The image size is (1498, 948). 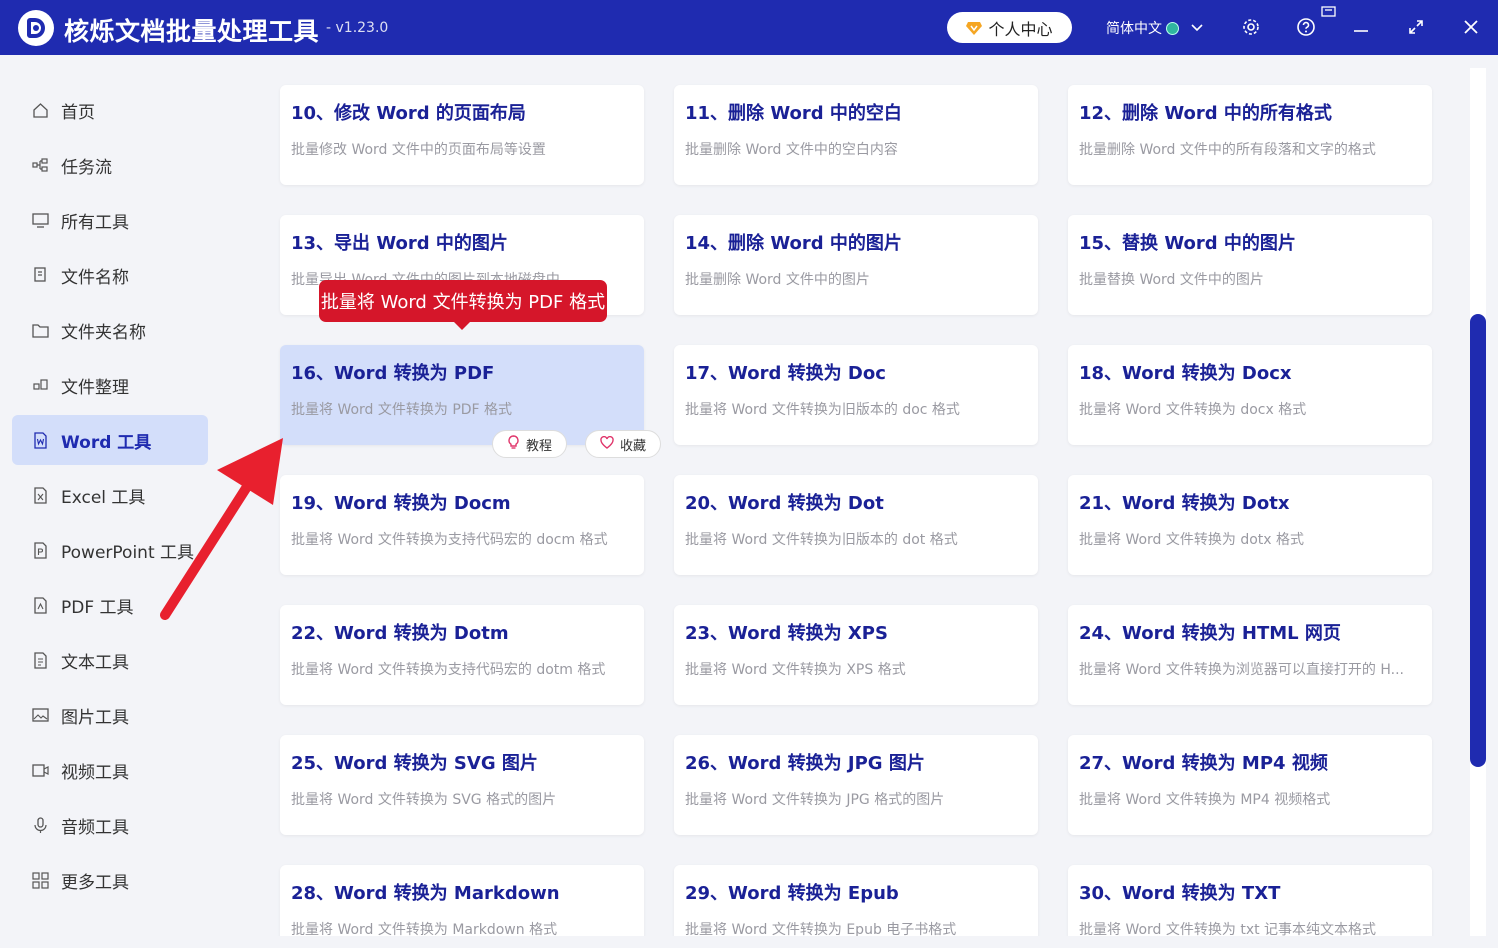 I want to click on sidebar-item-label: 所有工具, so click(x=95, y=222).